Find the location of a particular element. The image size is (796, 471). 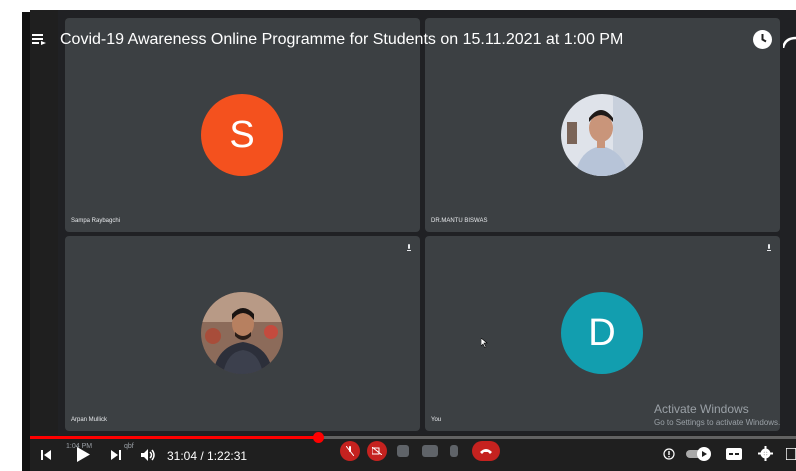

share-icon is located at coordinates (789, 41).